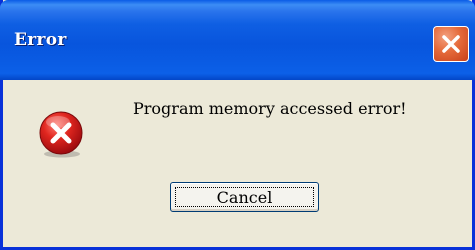 This screenshot has height=250, width=475. I want to click on close-button, so click(451, 44).